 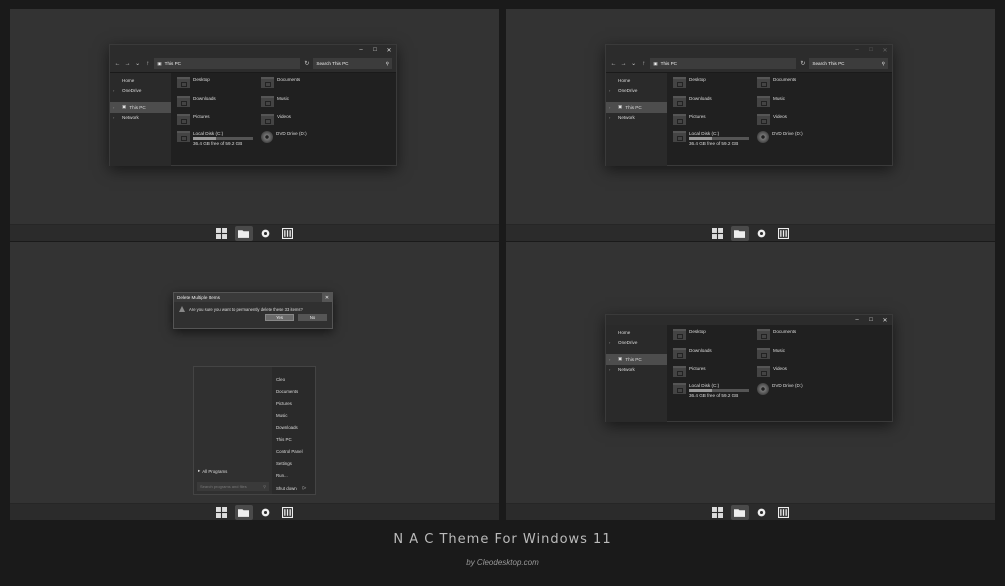 What do you see at coordinates (212, 471) in the screenshot?
I see `all-programs-button: ▸ All Programs` at bounding box center [212, 471].